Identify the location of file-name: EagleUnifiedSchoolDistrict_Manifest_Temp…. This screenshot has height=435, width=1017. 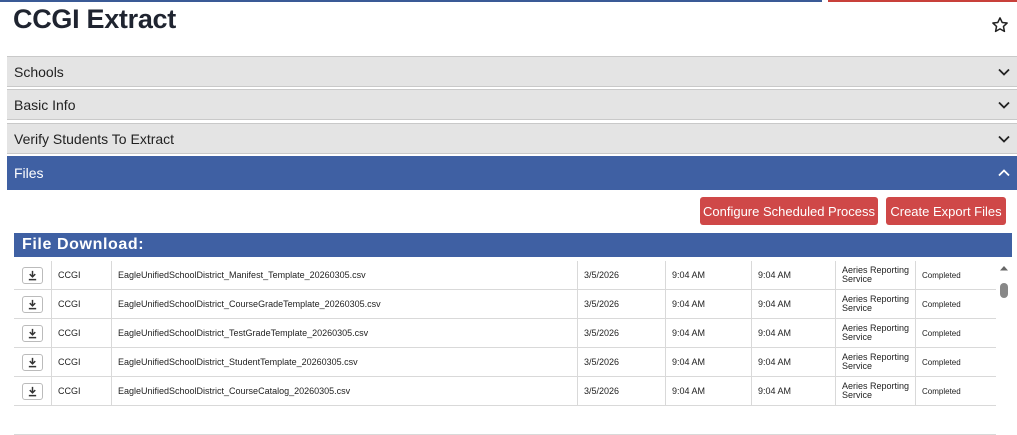
(345, 275).